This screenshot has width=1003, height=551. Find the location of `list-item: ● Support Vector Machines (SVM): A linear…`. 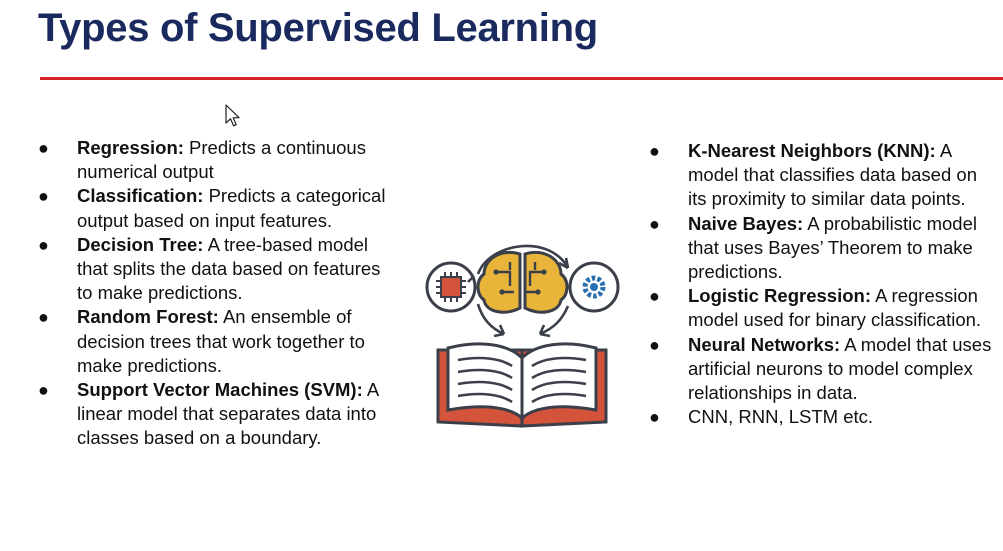

list-item: ● Support Vector Machines (SVM): A linear… is located at coordinates (208, 414).